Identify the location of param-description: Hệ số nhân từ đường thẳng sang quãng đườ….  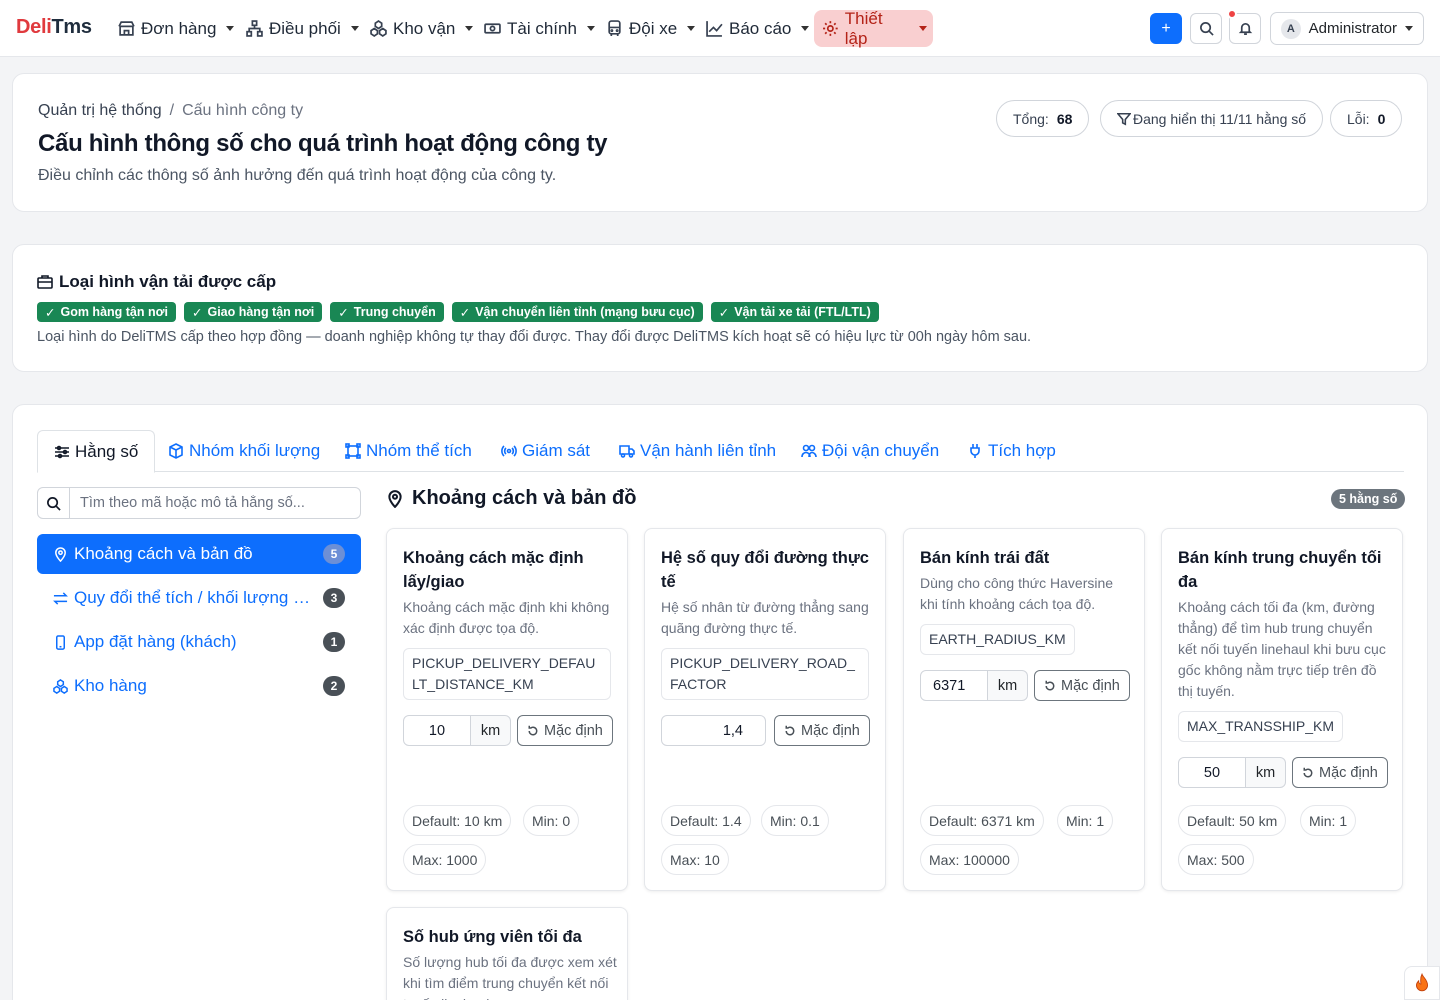
(765, 617).